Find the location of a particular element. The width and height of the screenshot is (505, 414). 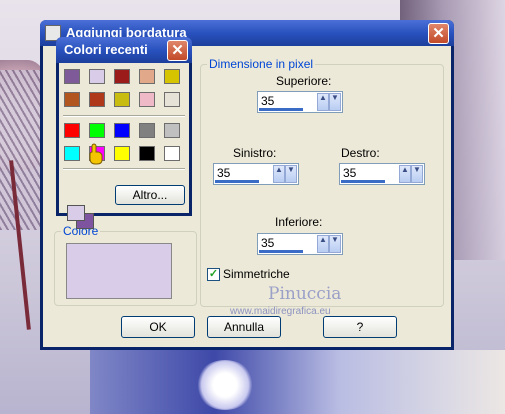

cancel-button: Annulla is located at coordinates (244, 327).